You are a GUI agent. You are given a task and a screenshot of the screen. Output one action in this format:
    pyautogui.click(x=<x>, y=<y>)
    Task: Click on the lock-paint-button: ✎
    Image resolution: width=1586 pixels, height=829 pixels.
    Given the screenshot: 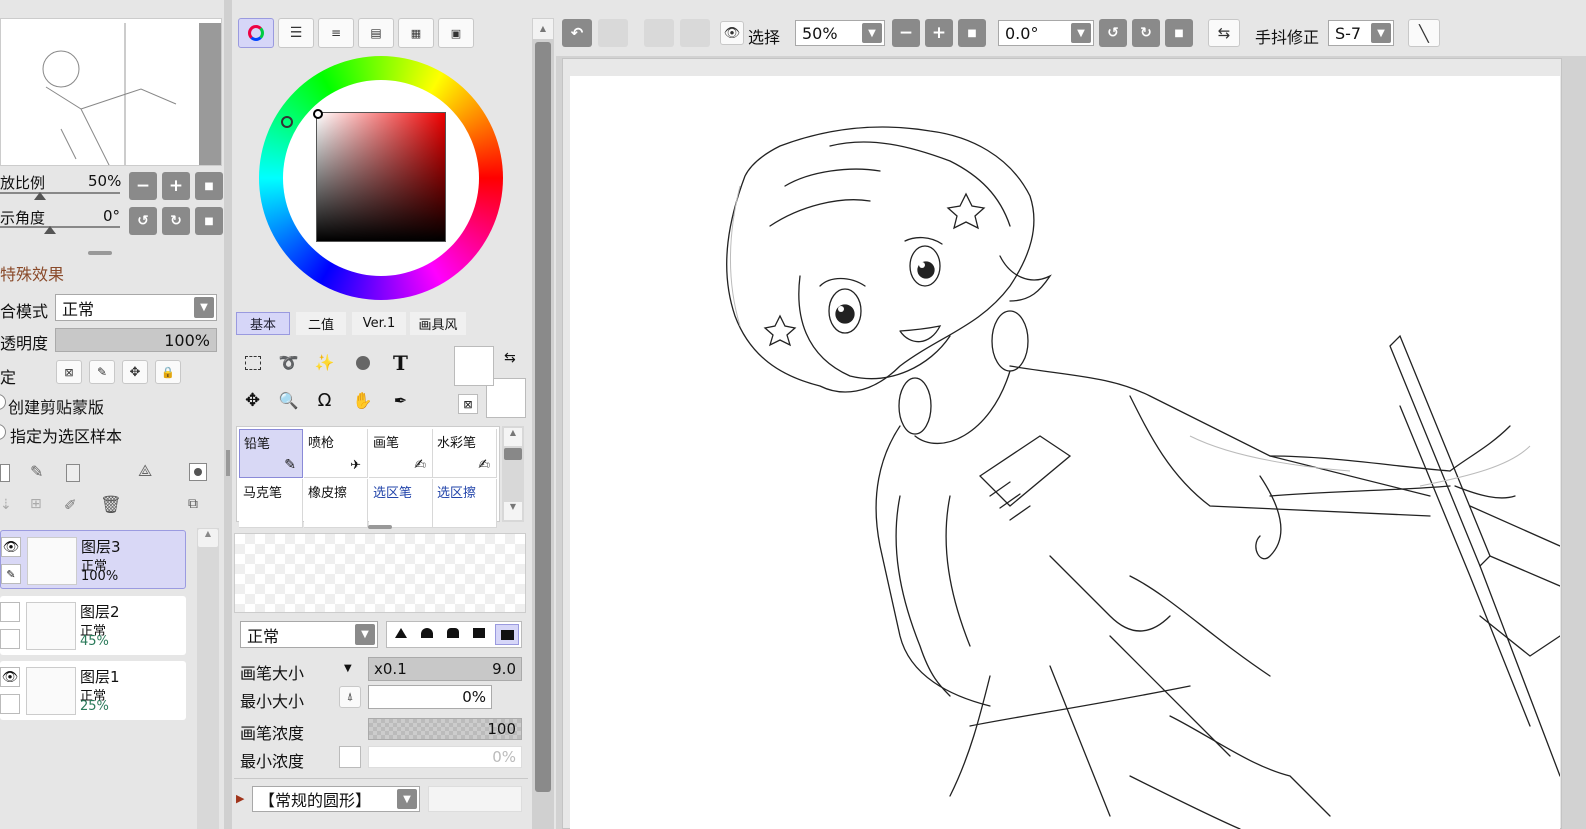 What is the action you would take?
    pyautogui.click(x=102, y=372)
    